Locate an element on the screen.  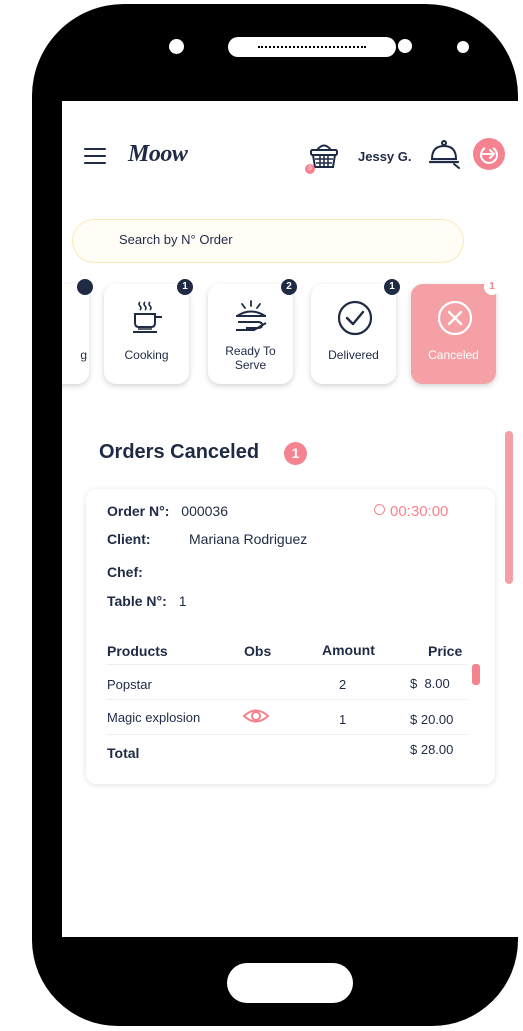
service-bell-icon is located at coordinates (445, 154).